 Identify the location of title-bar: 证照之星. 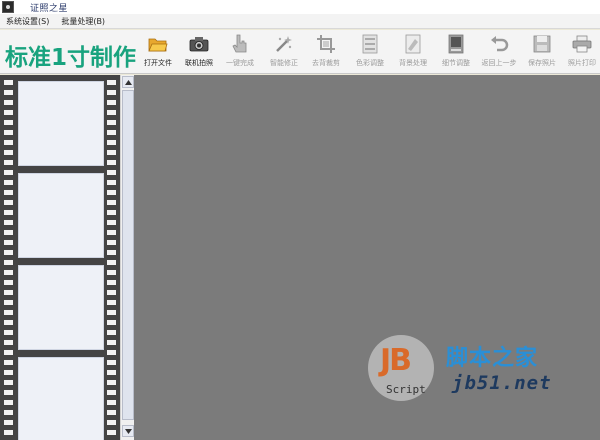
(300, 7).